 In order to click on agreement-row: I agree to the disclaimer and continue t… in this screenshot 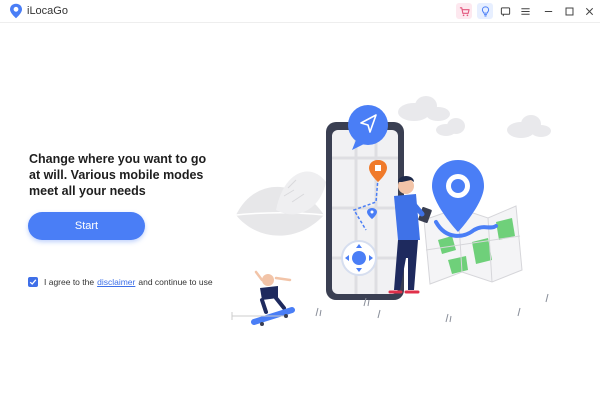, I will do `click(120, 282)`.